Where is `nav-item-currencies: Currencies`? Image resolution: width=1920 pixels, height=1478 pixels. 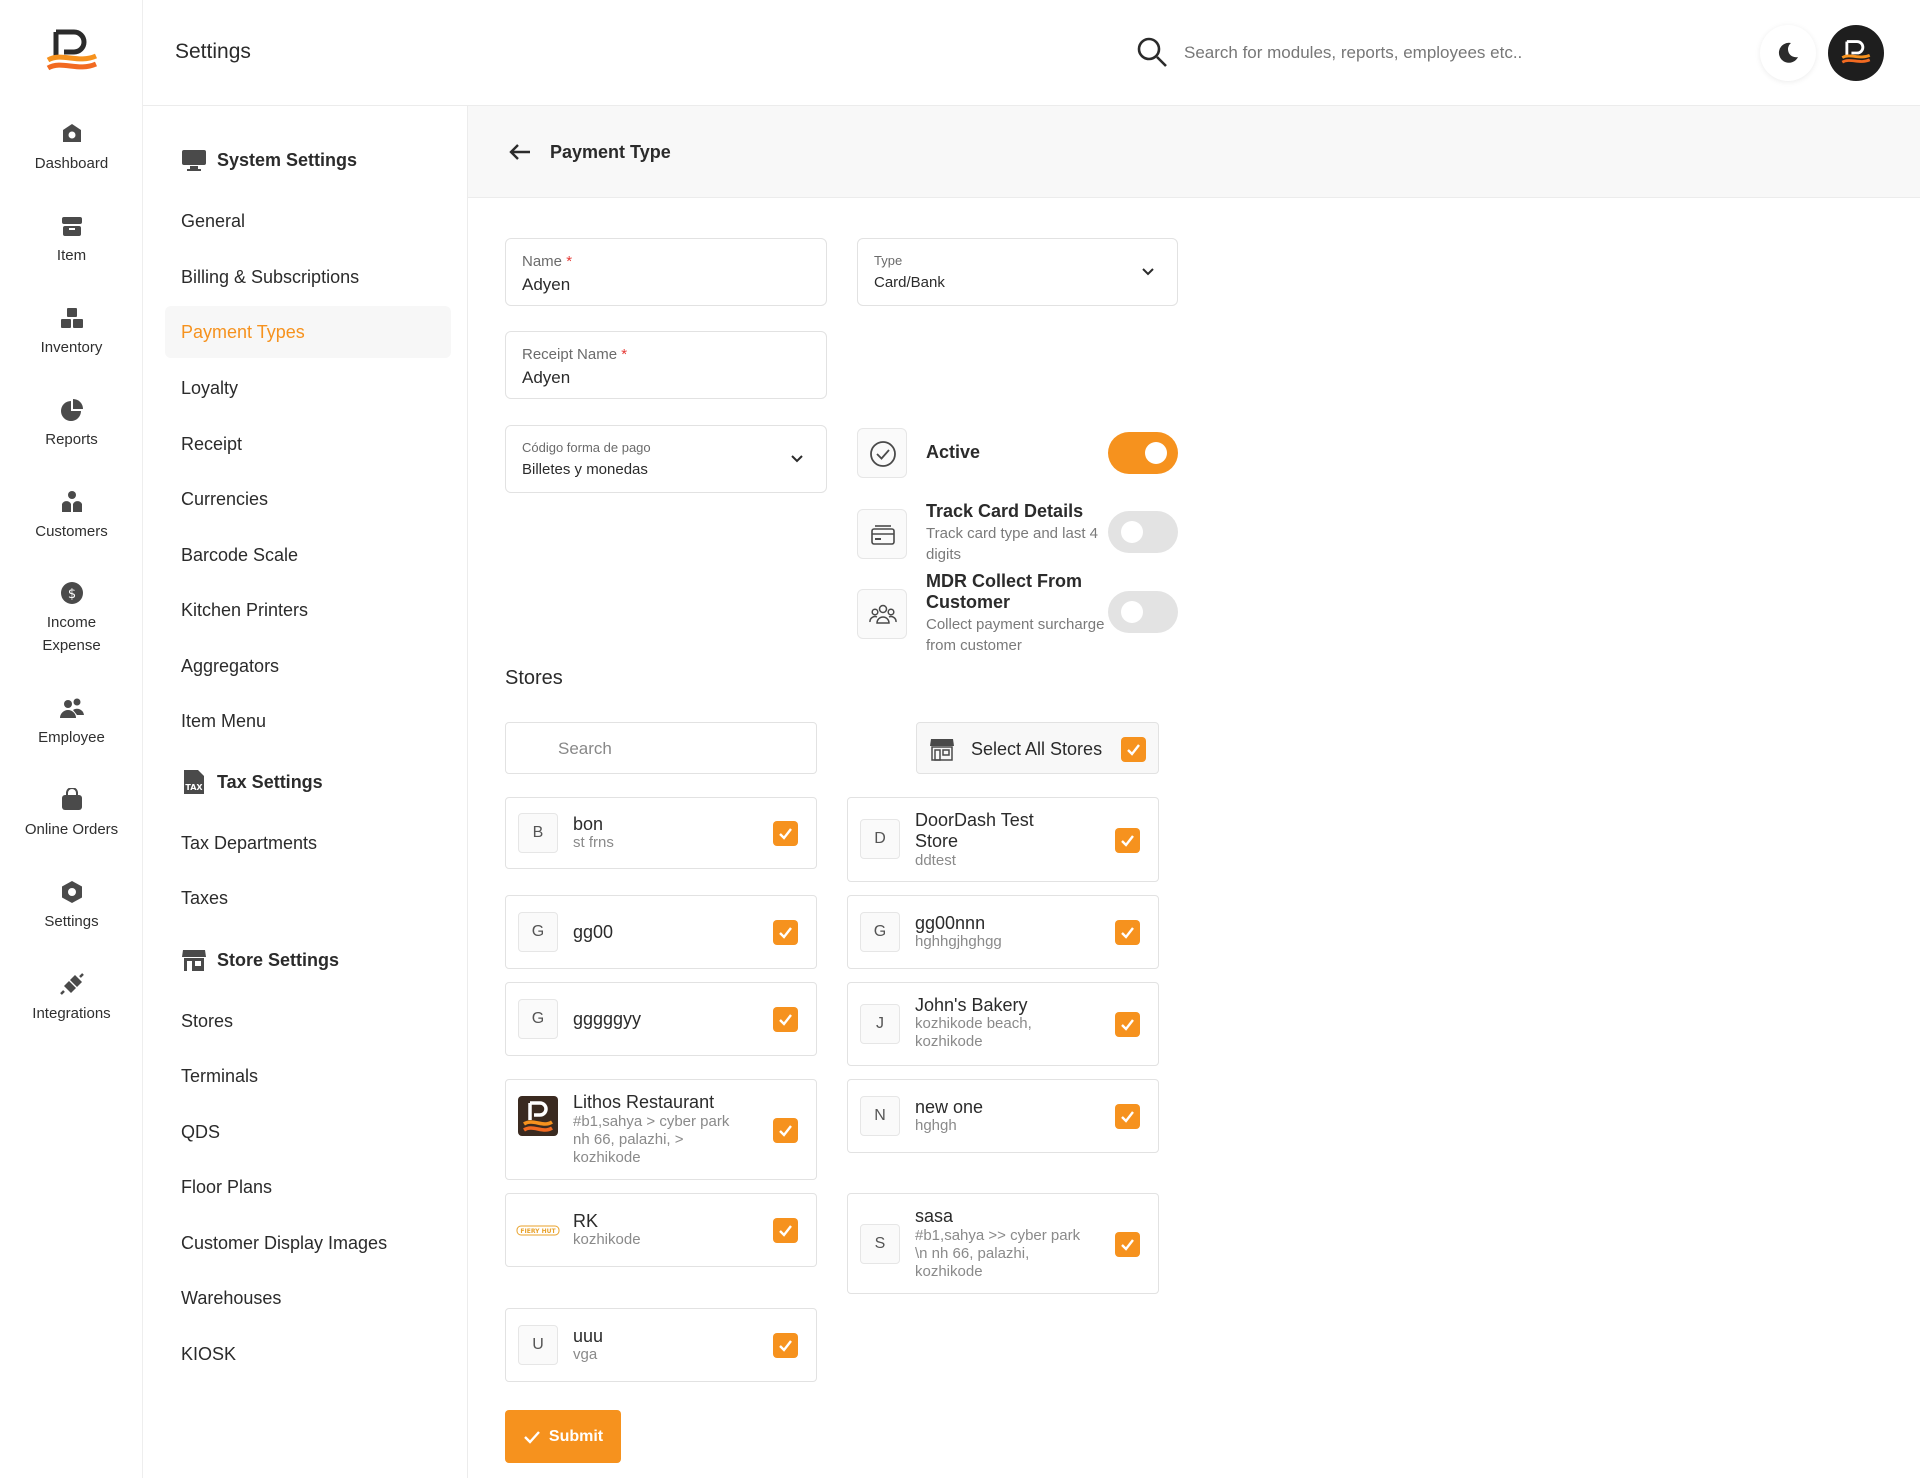 nav-item-currencies: Currencies is located at coordinates (224, 499).